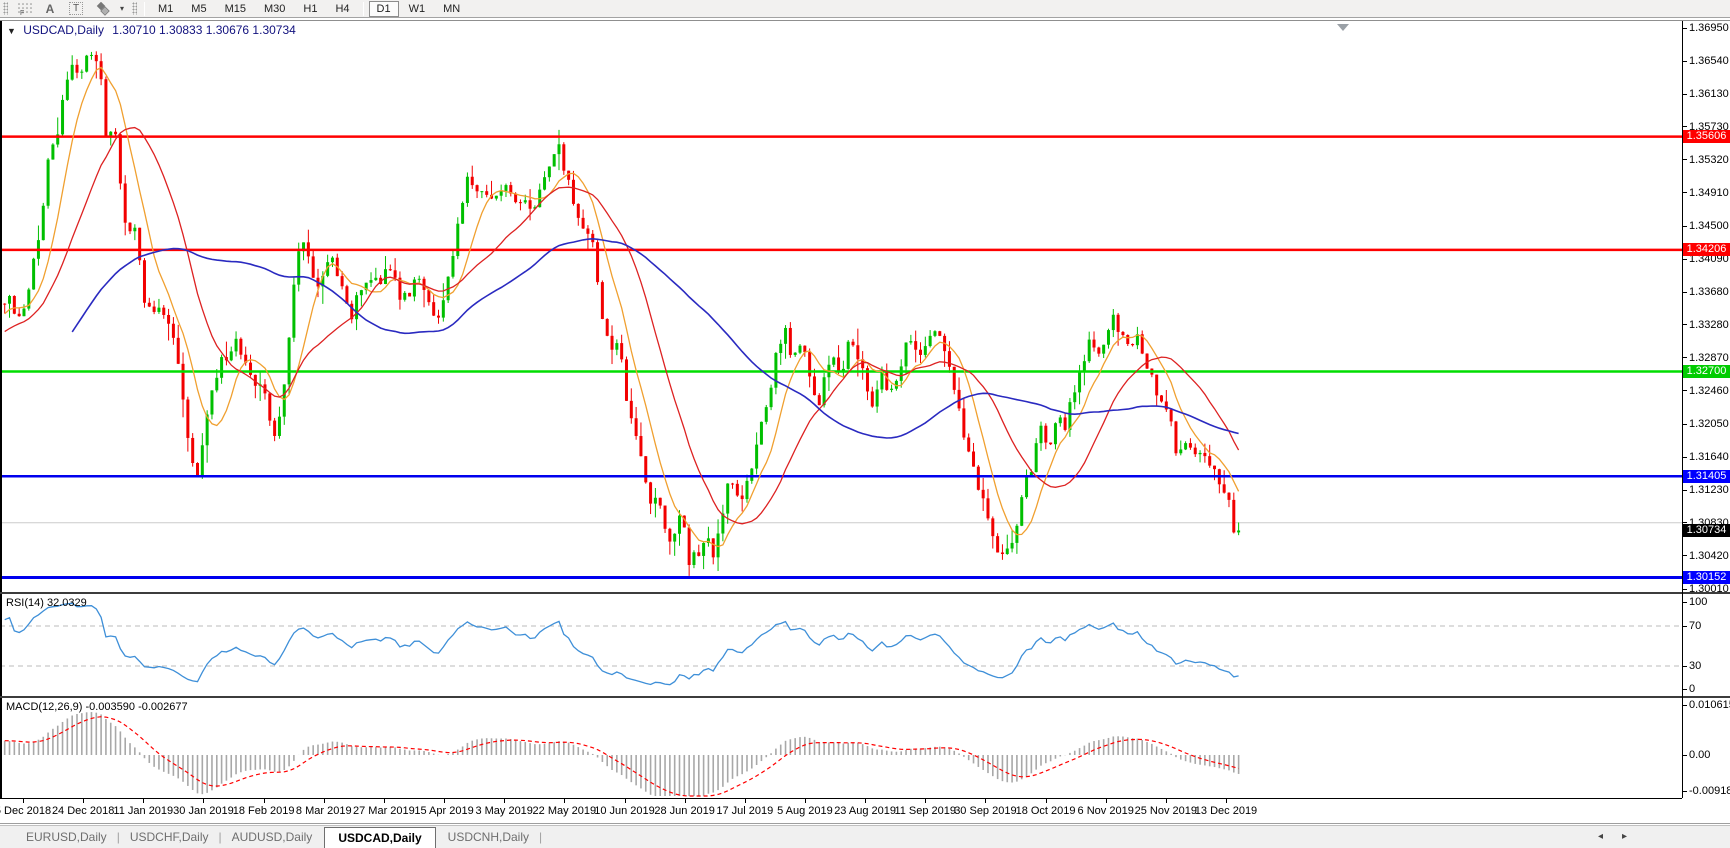 The width and height of the screenshot is (1730, 848). What do you see at coordinates (383, 8) in the screenshot?
I see `timeframe-d1: D1` at bounding box center [383, 8].